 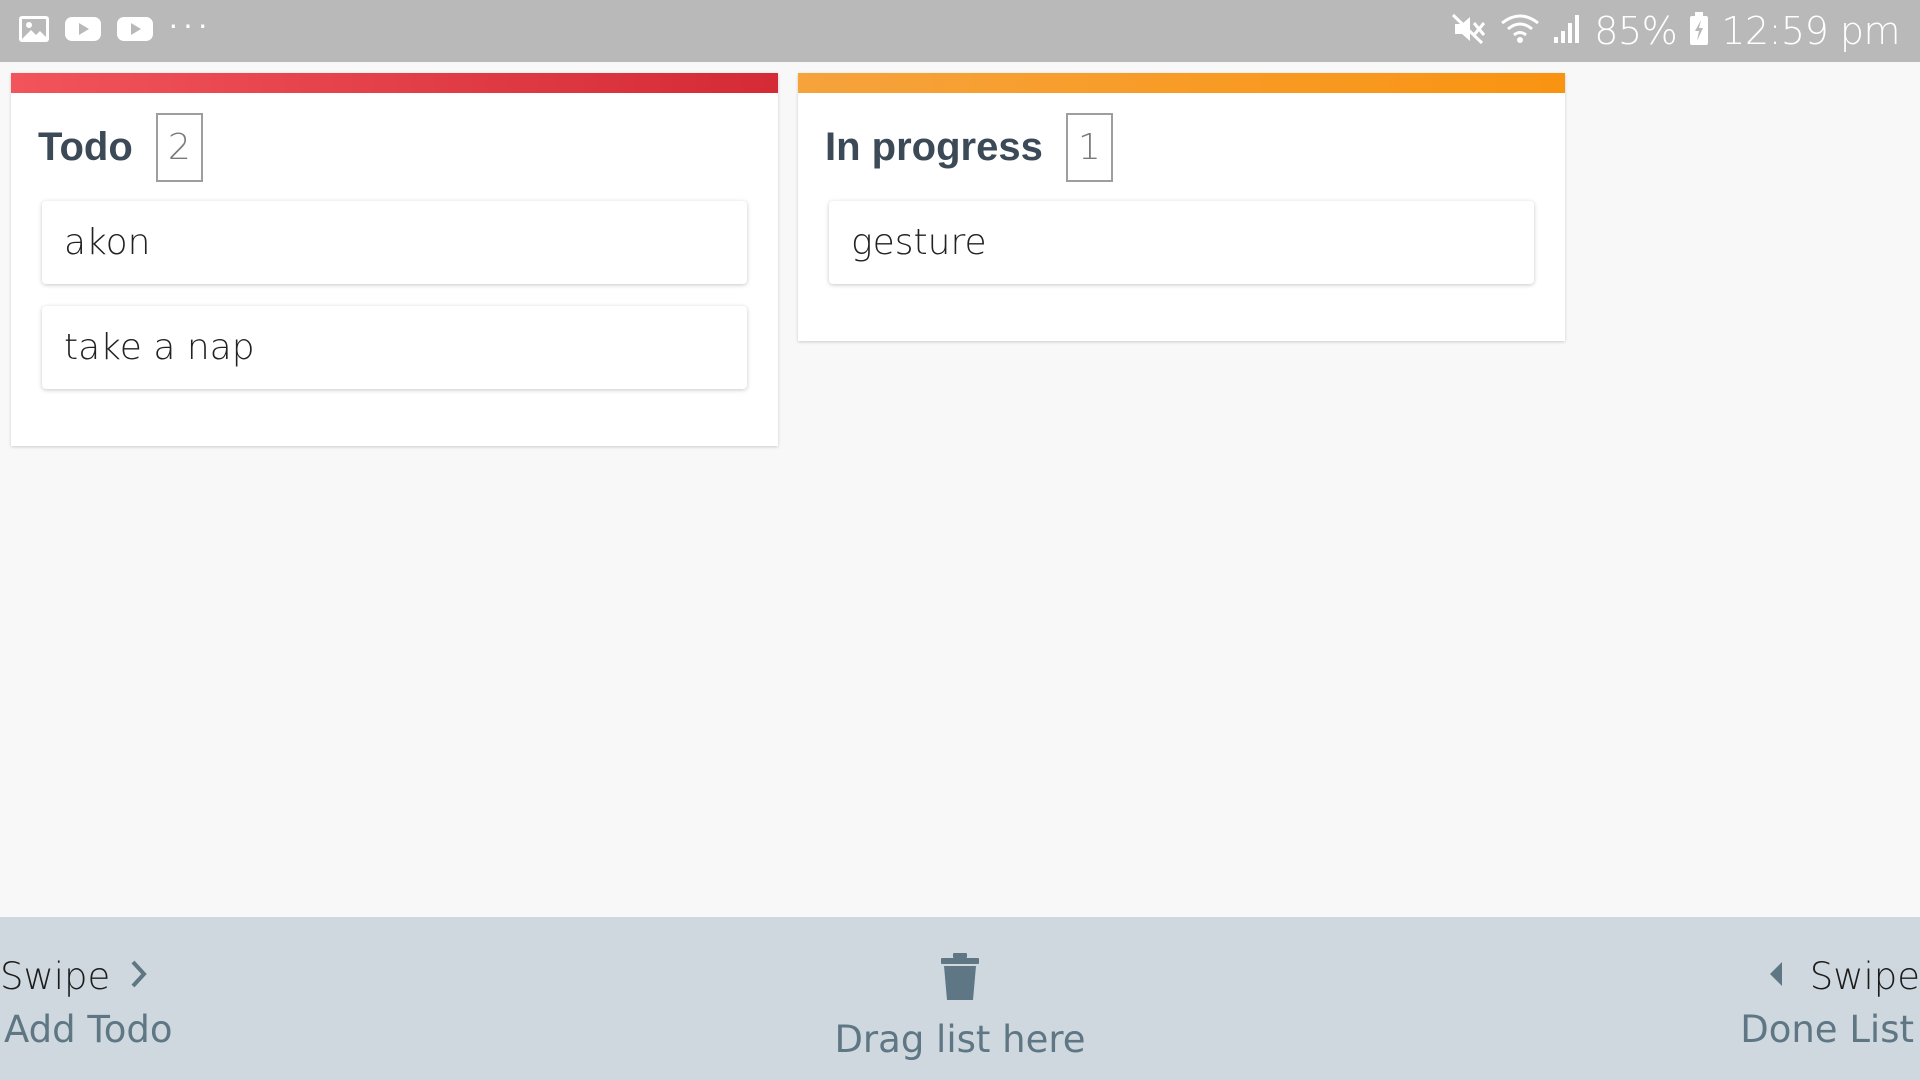 What do you see at coordinates (1864, 976) in the screenshot?
I see `swipe-hint-label: Swipe` at bounding box center [1864, 976].